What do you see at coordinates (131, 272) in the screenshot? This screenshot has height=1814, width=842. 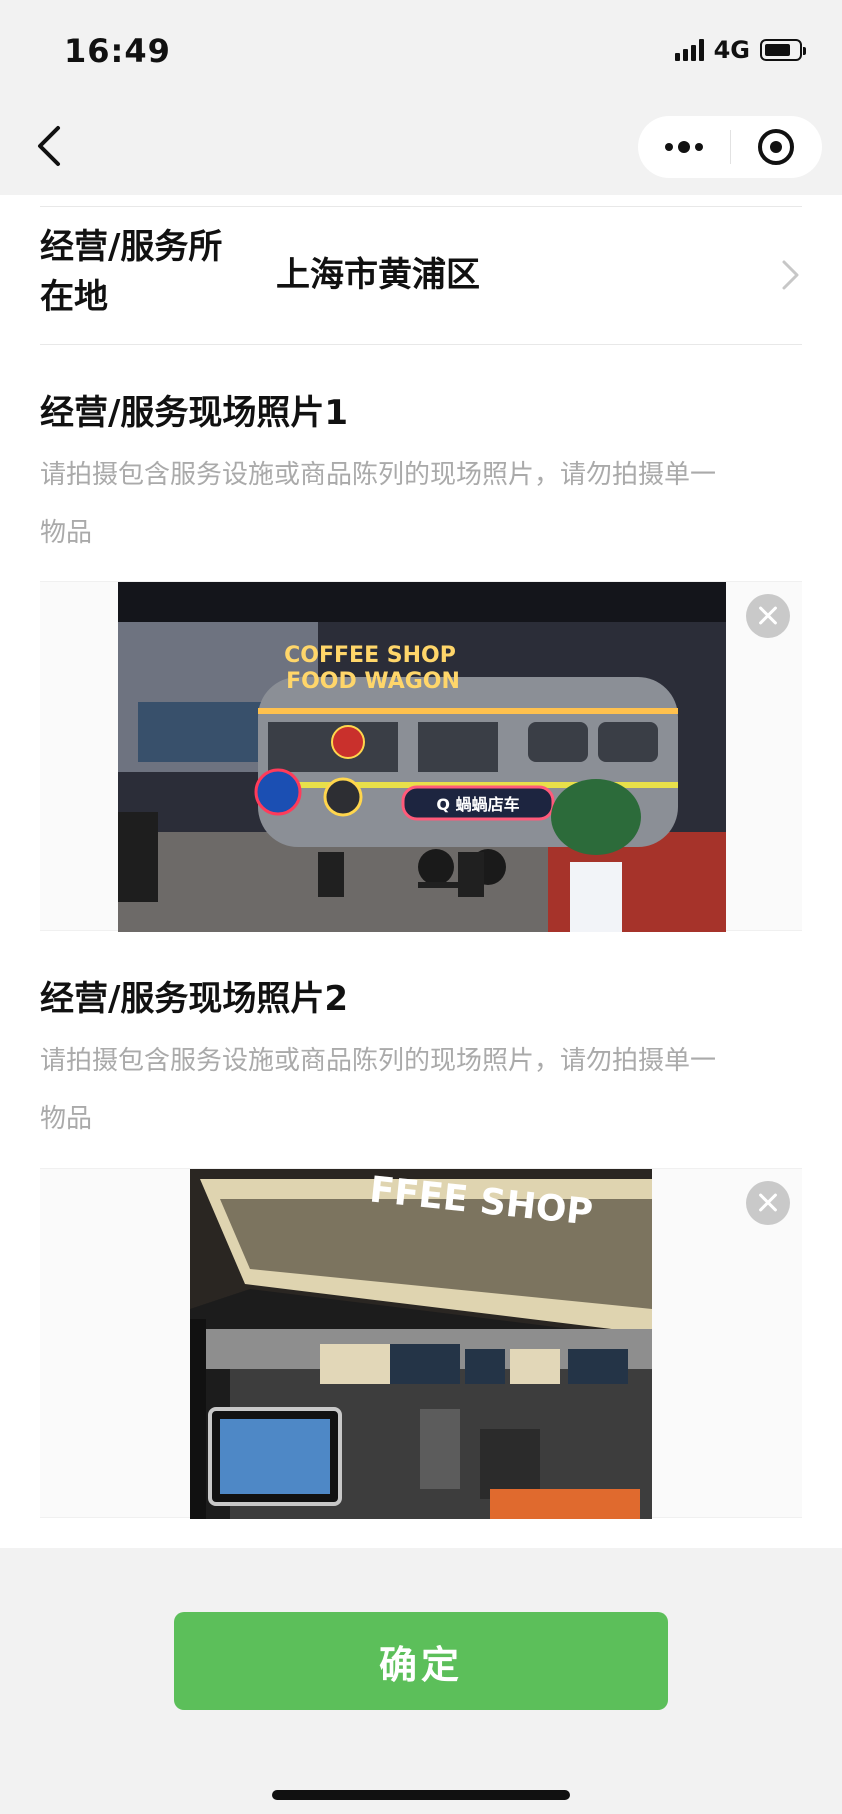 I see `location-label: 经营/服务所 在地` at bounding box center [131, 272].